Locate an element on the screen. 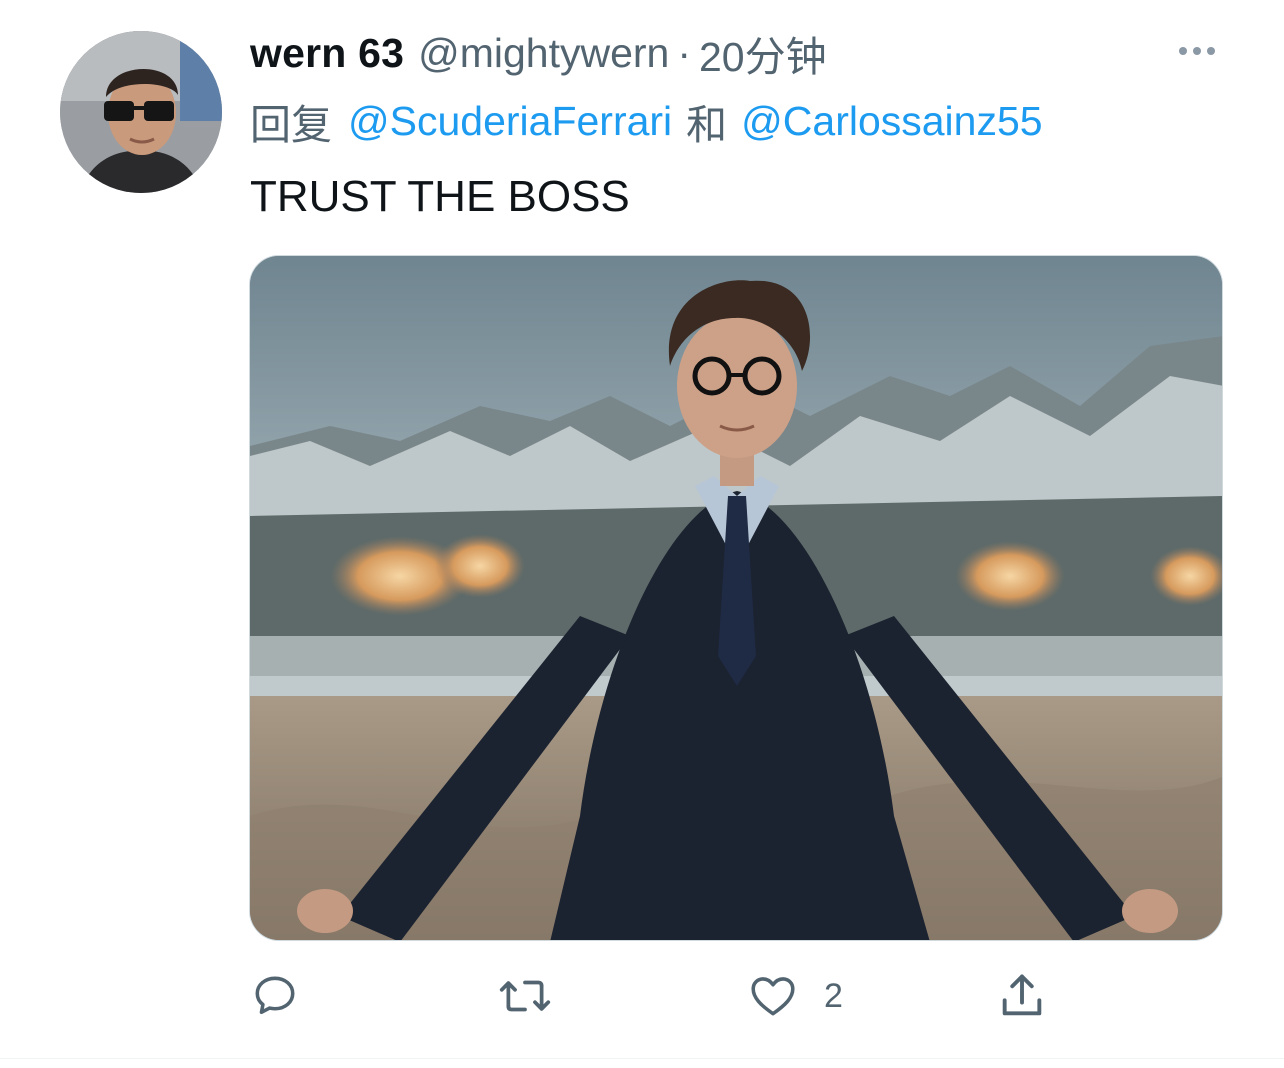 The width and height of the screenshot is (1284, 1068). share-button is located at coordinates (1035, 996).